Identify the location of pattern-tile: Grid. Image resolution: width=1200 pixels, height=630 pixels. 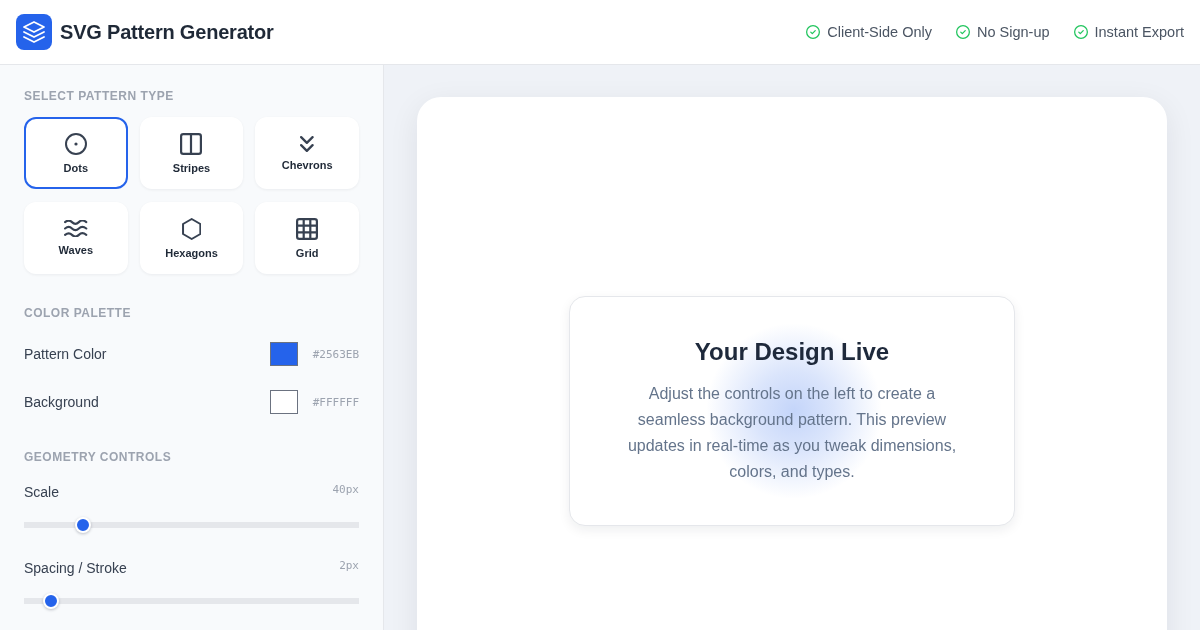
(307, 238).